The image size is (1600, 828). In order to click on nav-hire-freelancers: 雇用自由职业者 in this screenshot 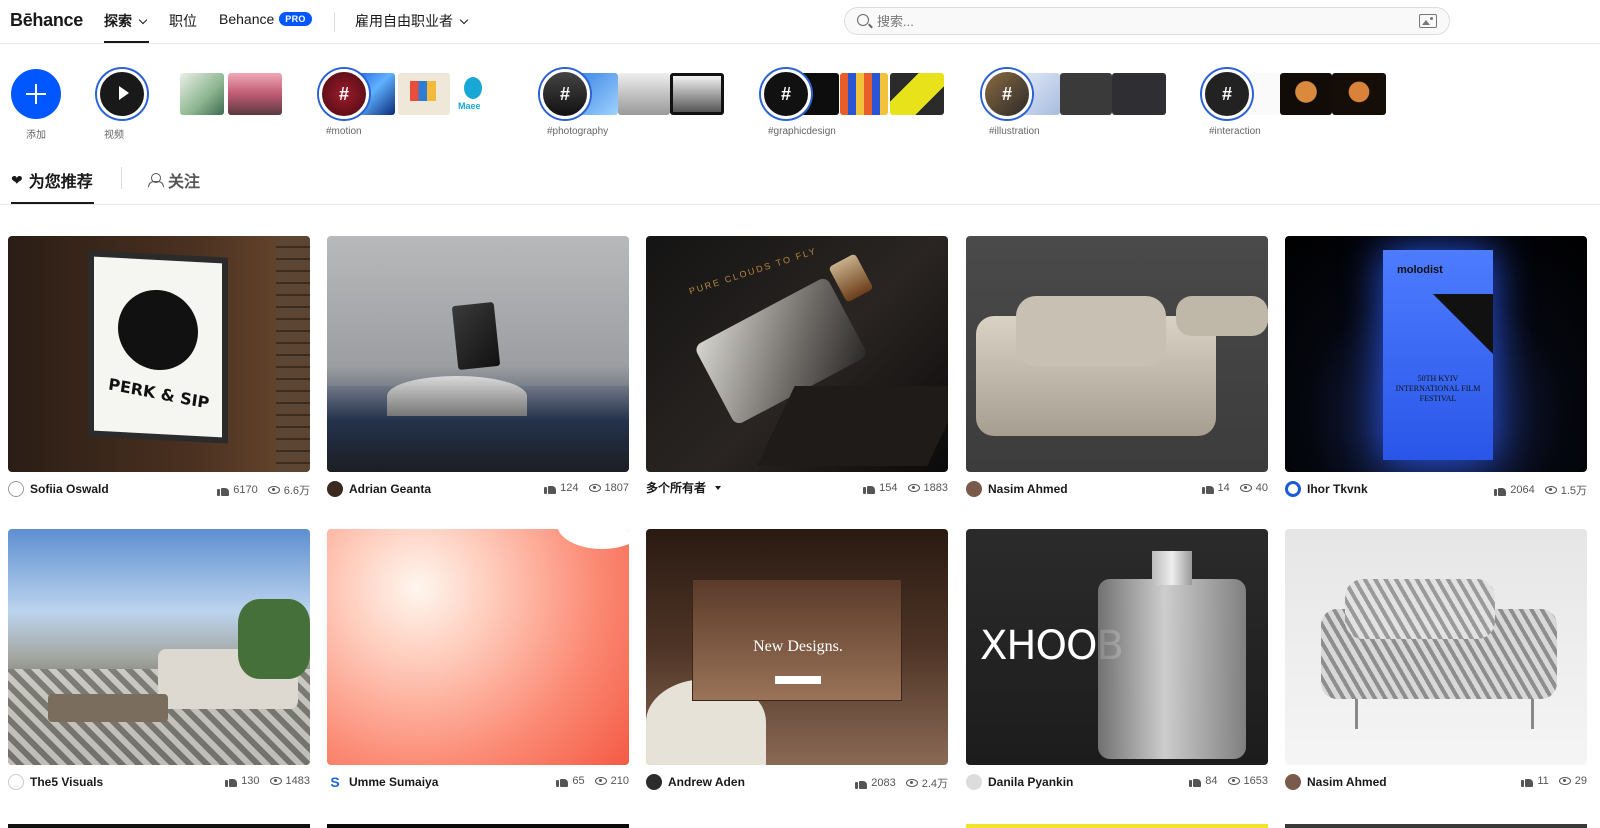, I will do `click(412, 21)`.